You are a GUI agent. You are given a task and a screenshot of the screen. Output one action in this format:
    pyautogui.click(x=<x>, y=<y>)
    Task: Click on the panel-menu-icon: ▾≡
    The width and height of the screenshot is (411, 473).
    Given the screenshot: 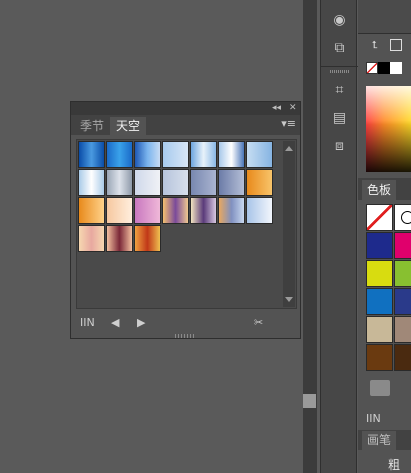 What is the action you would take?
    pyautogui.click(x=288, y=123)
    